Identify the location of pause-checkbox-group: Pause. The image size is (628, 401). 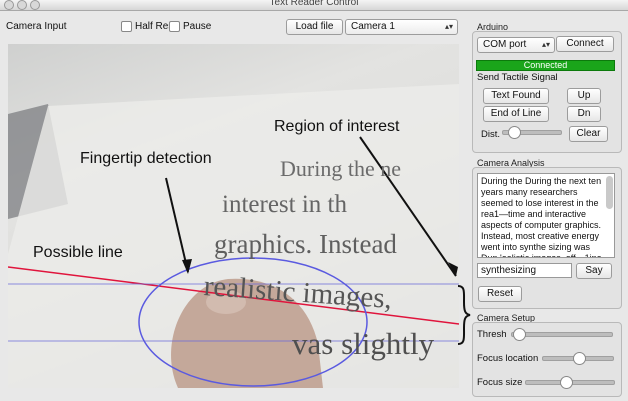
(190, 26).